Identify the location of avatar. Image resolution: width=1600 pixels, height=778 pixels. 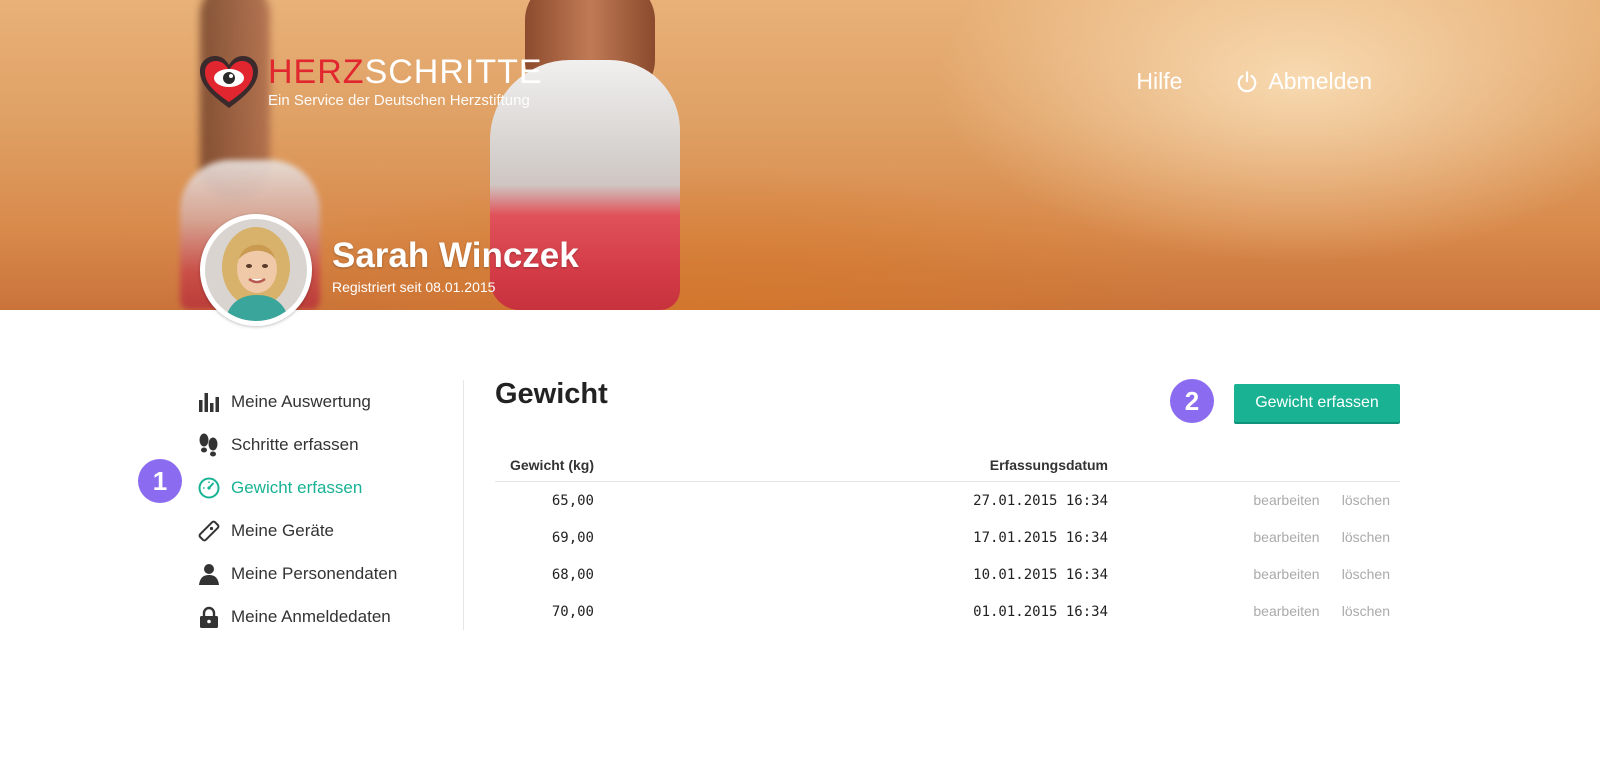
(256, 270).